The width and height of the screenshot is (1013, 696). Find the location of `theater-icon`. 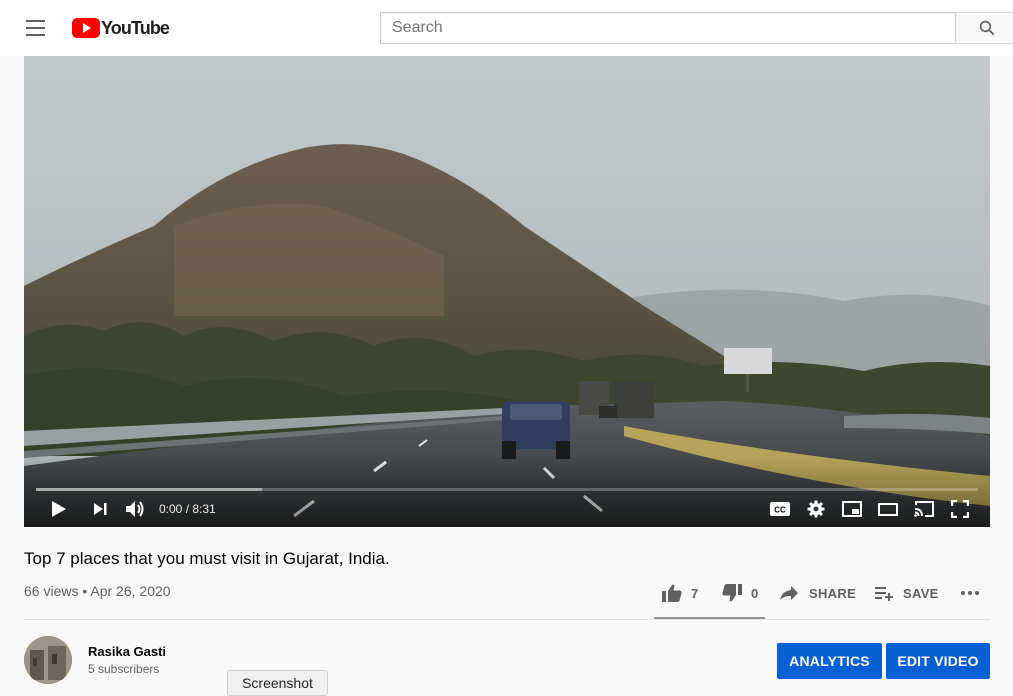

theater-icon is located at coordinates (888, 509).